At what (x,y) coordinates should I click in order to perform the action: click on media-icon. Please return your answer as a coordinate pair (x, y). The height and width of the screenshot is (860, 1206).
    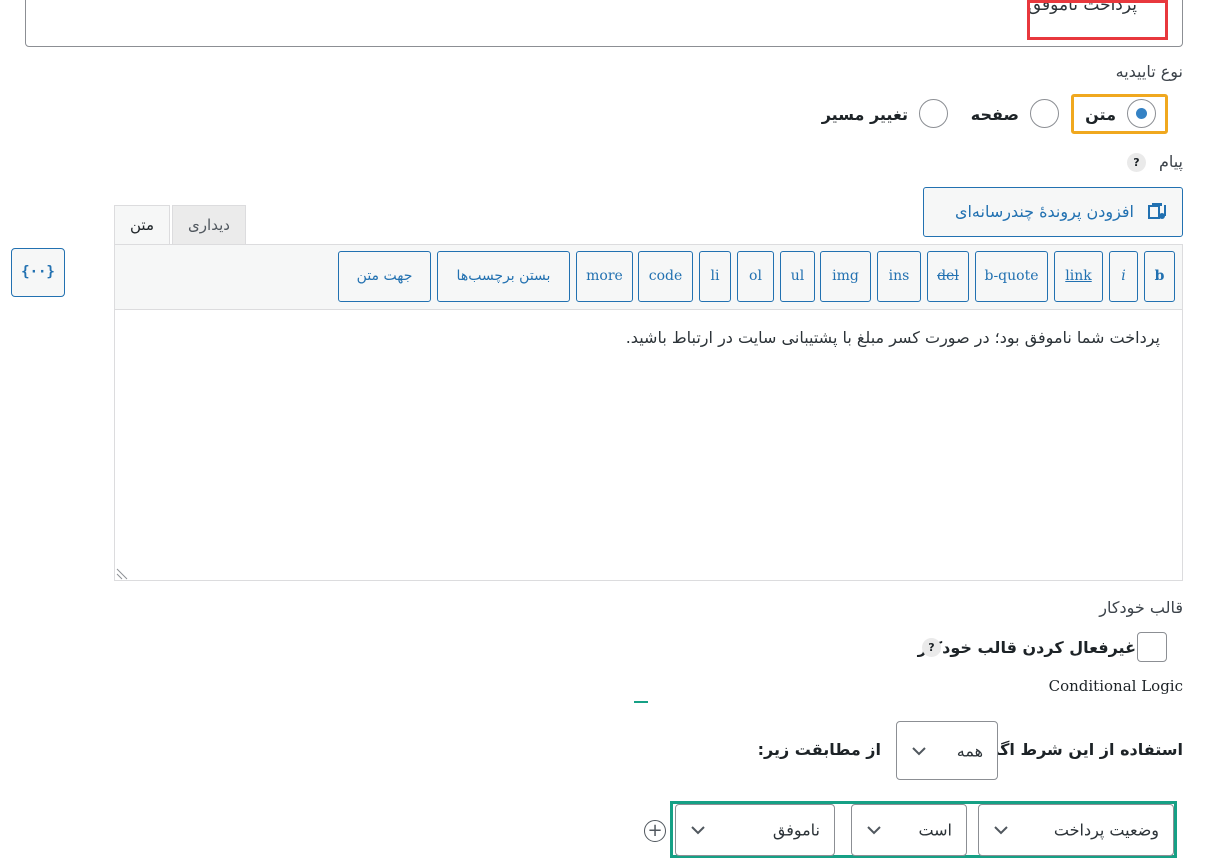
    Looking at the image, I should click on (1157, 211).